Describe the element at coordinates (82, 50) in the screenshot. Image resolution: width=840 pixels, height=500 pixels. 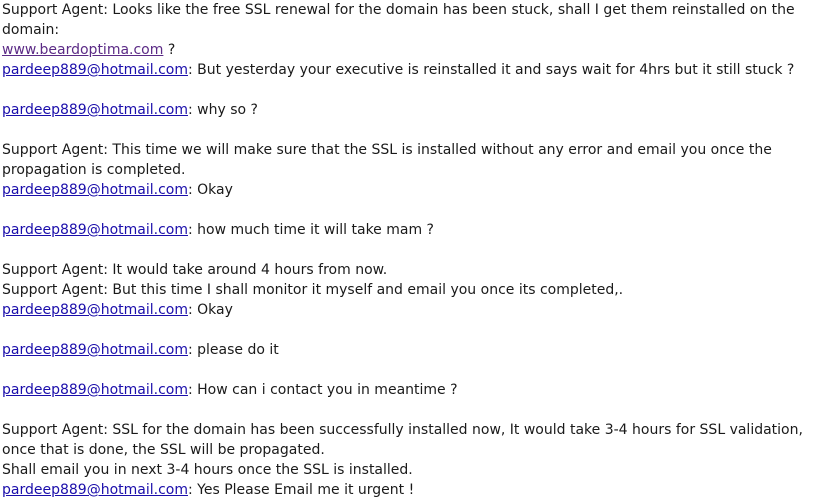
I see `domain-link: www.beardoptima.com` at that location.